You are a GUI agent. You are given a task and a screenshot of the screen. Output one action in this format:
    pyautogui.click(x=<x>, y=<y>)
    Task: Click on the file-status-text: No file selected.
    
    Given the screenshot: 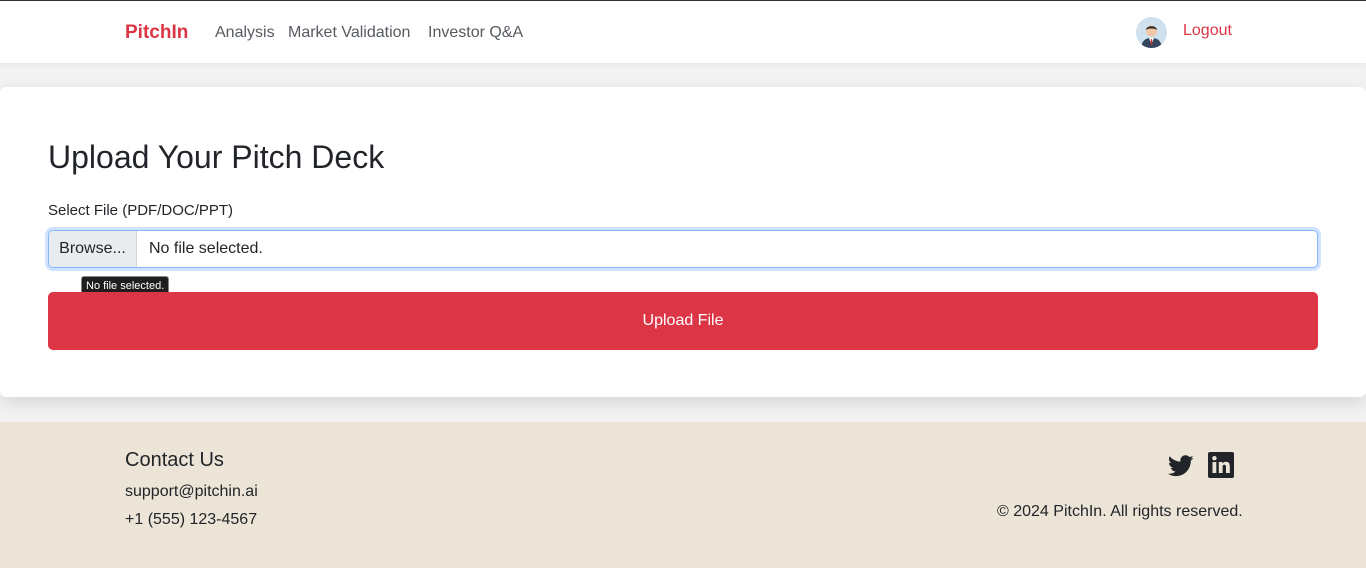 What is the action you would take?
    pyautogui.click(x=206, y=248)
    